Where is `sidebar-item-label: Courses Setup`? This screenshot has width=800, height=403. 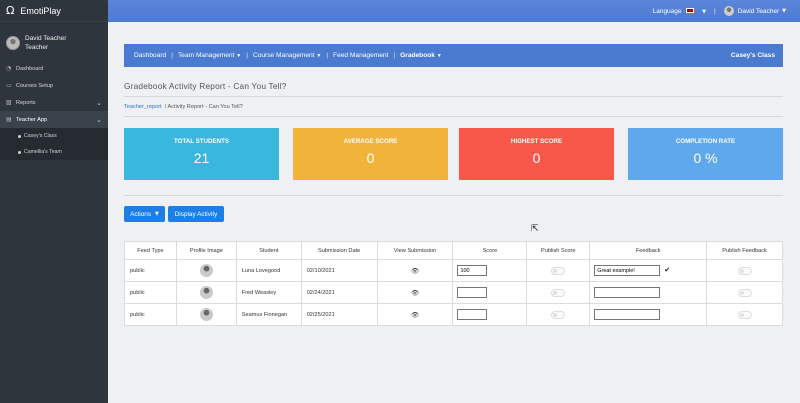
sidebar-item-label: Courses Setup is located at coordinates (35, 85).